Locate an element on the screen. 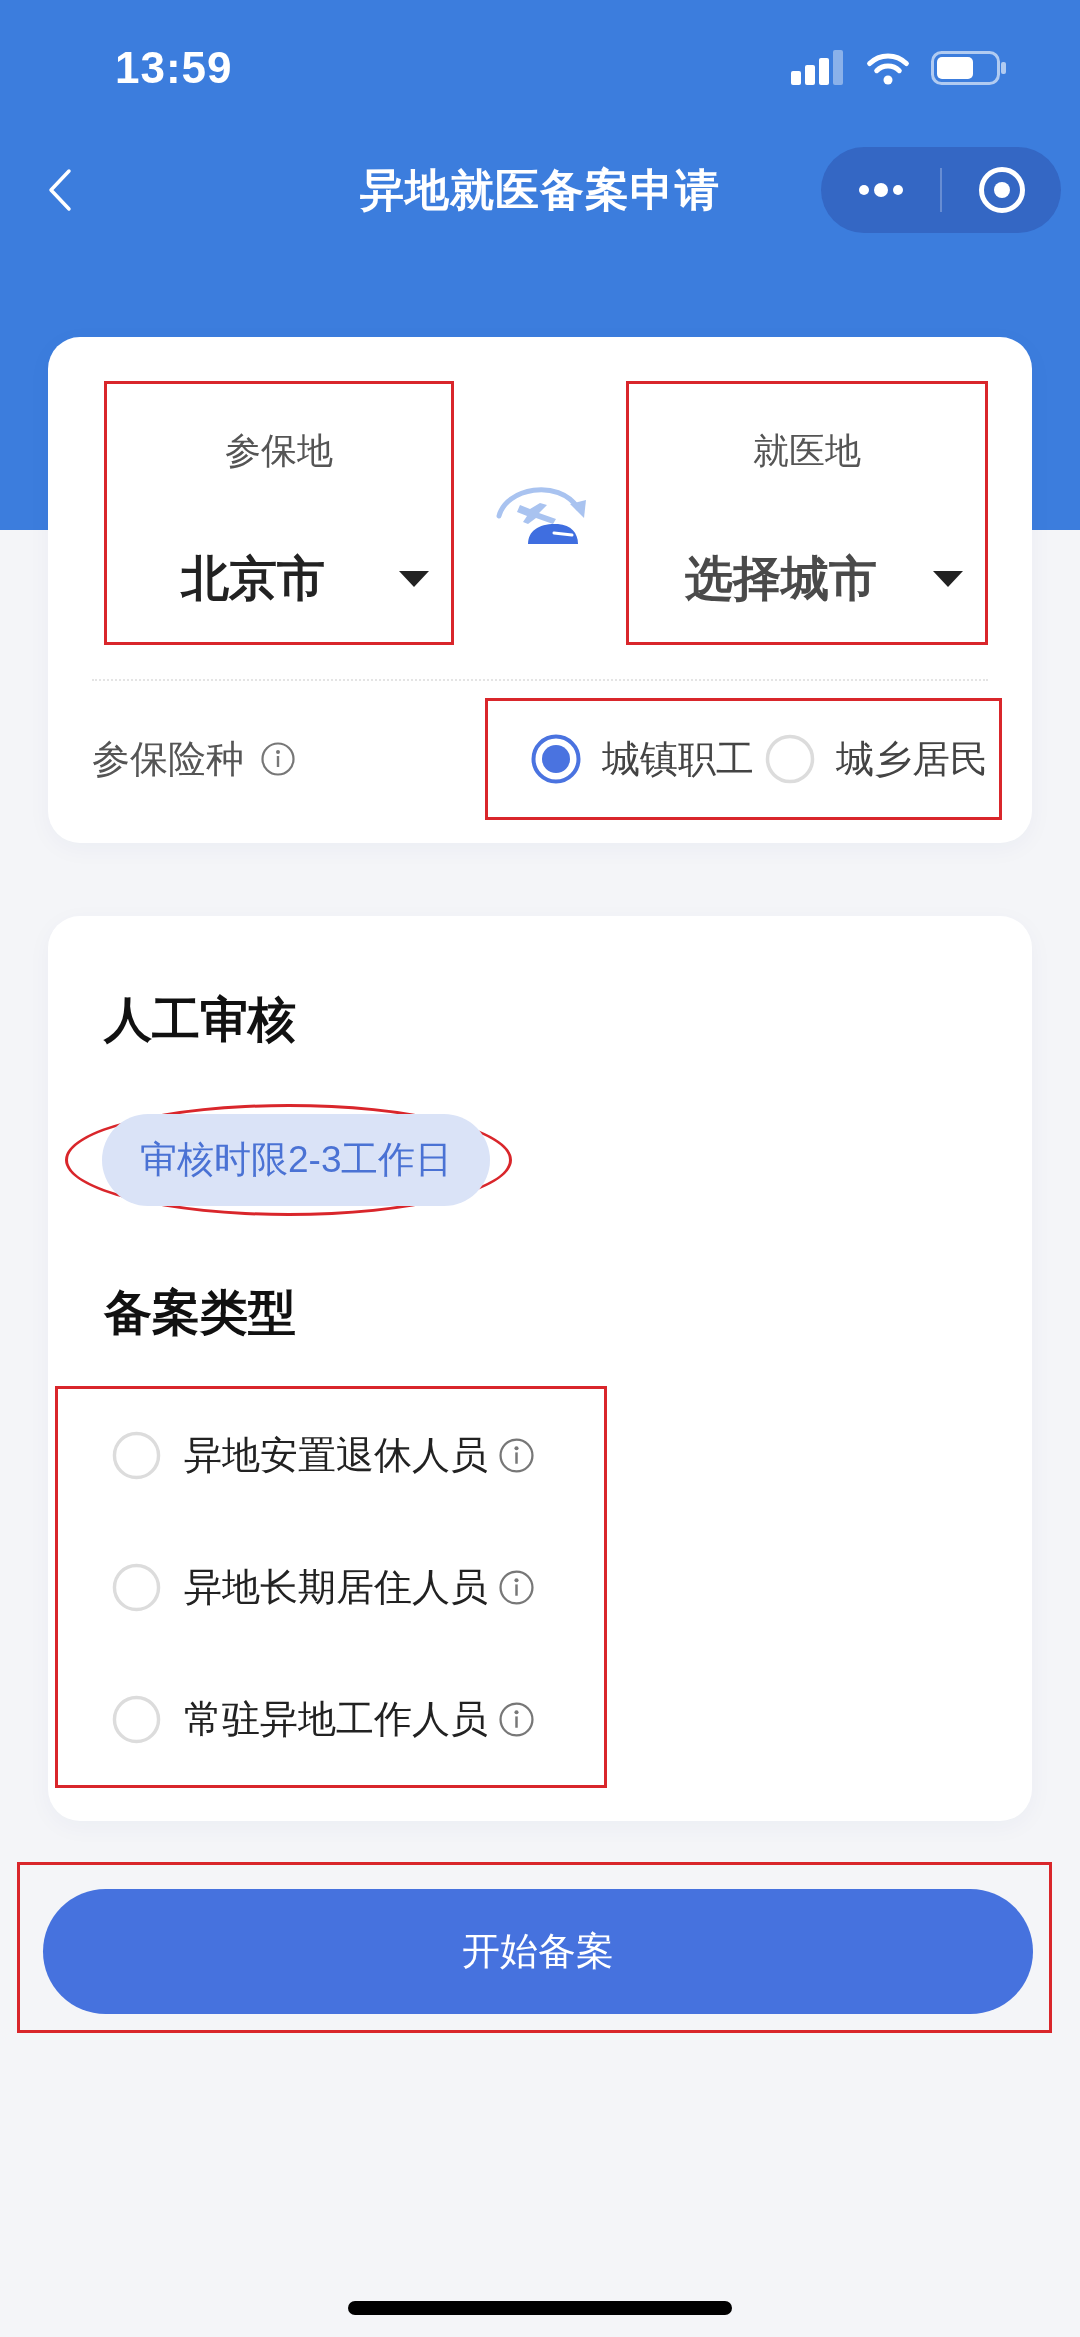 This screenshot has height=2337, width=1080. radio-option: 常驻异地工作人员 is located at coordinates (300, 1719).